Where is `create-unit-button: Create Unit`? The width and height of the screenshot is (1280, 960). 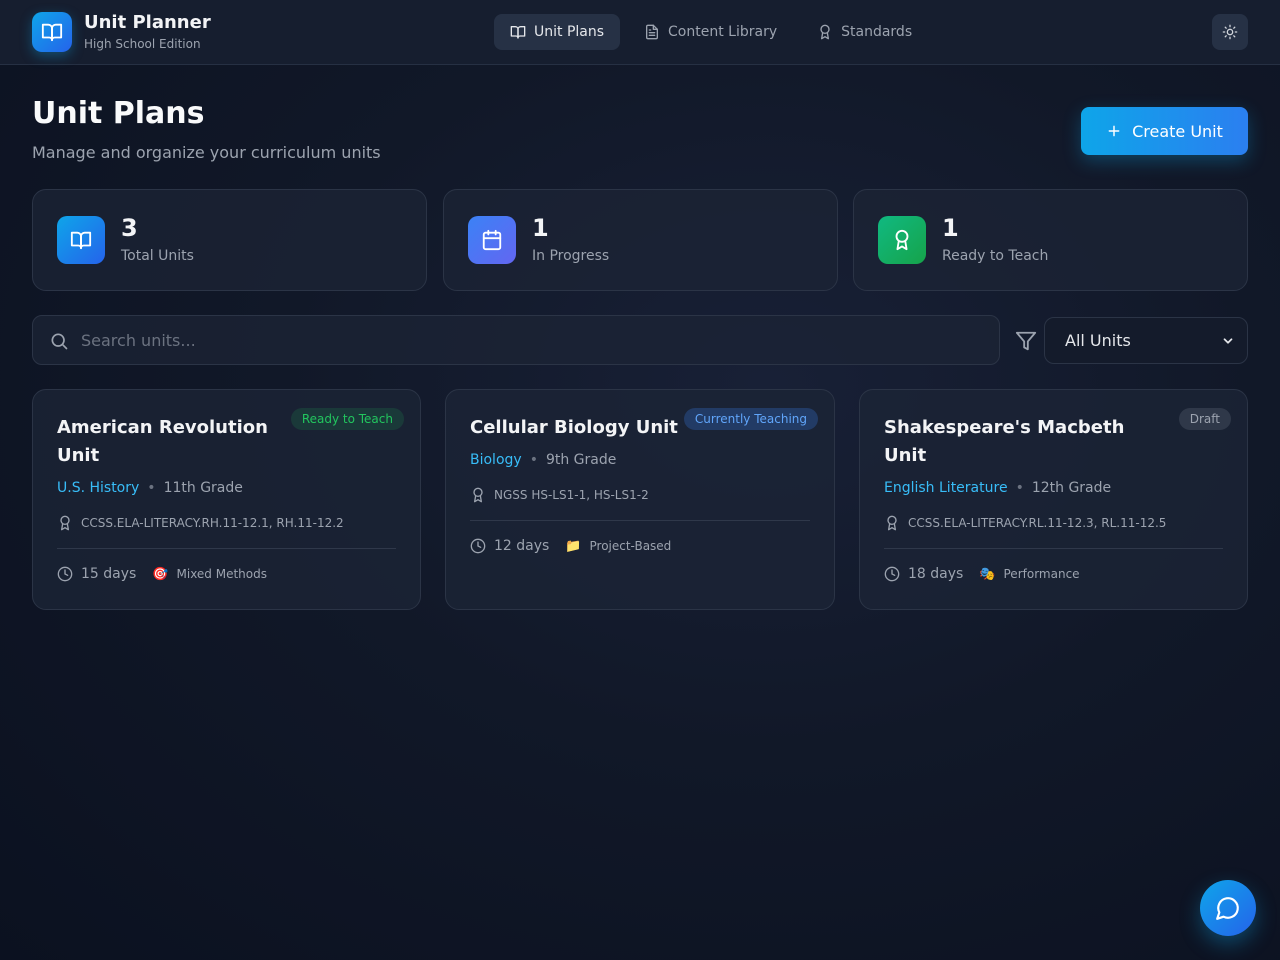
create-unit-button: Create Unit is located at coordinates (1164, 131).